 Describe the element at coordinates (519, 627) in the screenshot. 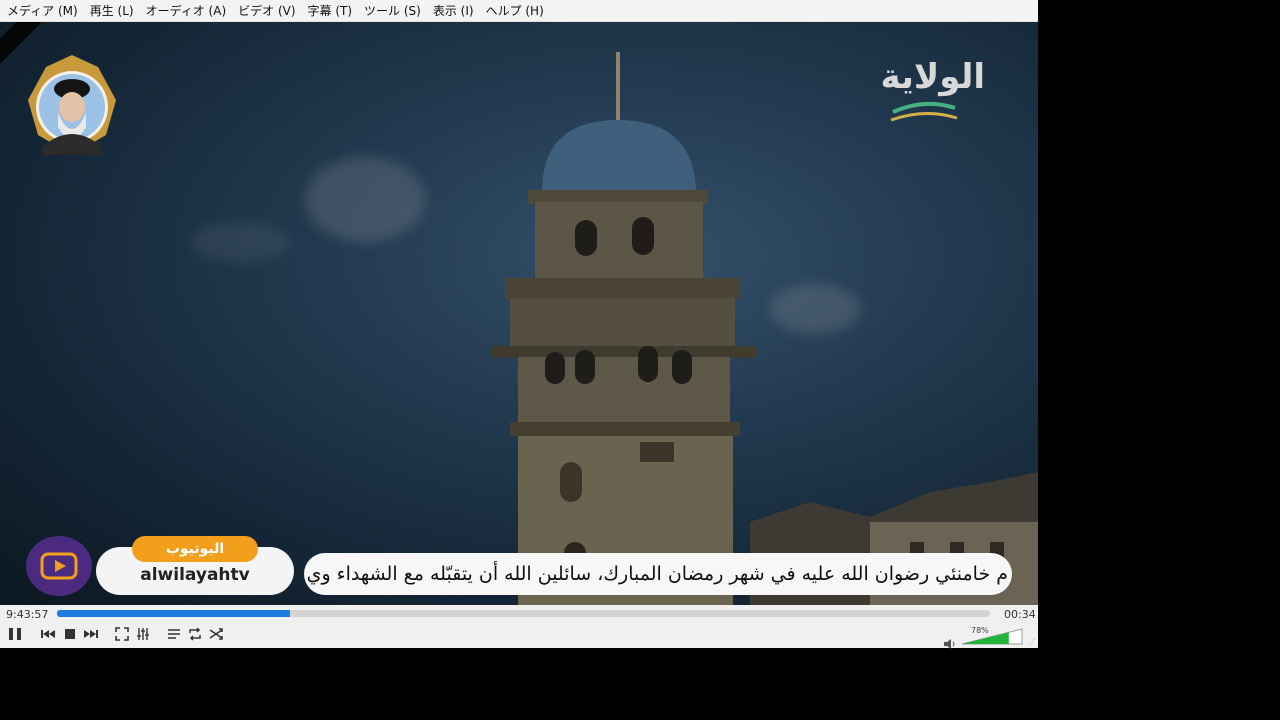

I see `player-controls: 9:43:57 00:34 78% ⋰` at that location.